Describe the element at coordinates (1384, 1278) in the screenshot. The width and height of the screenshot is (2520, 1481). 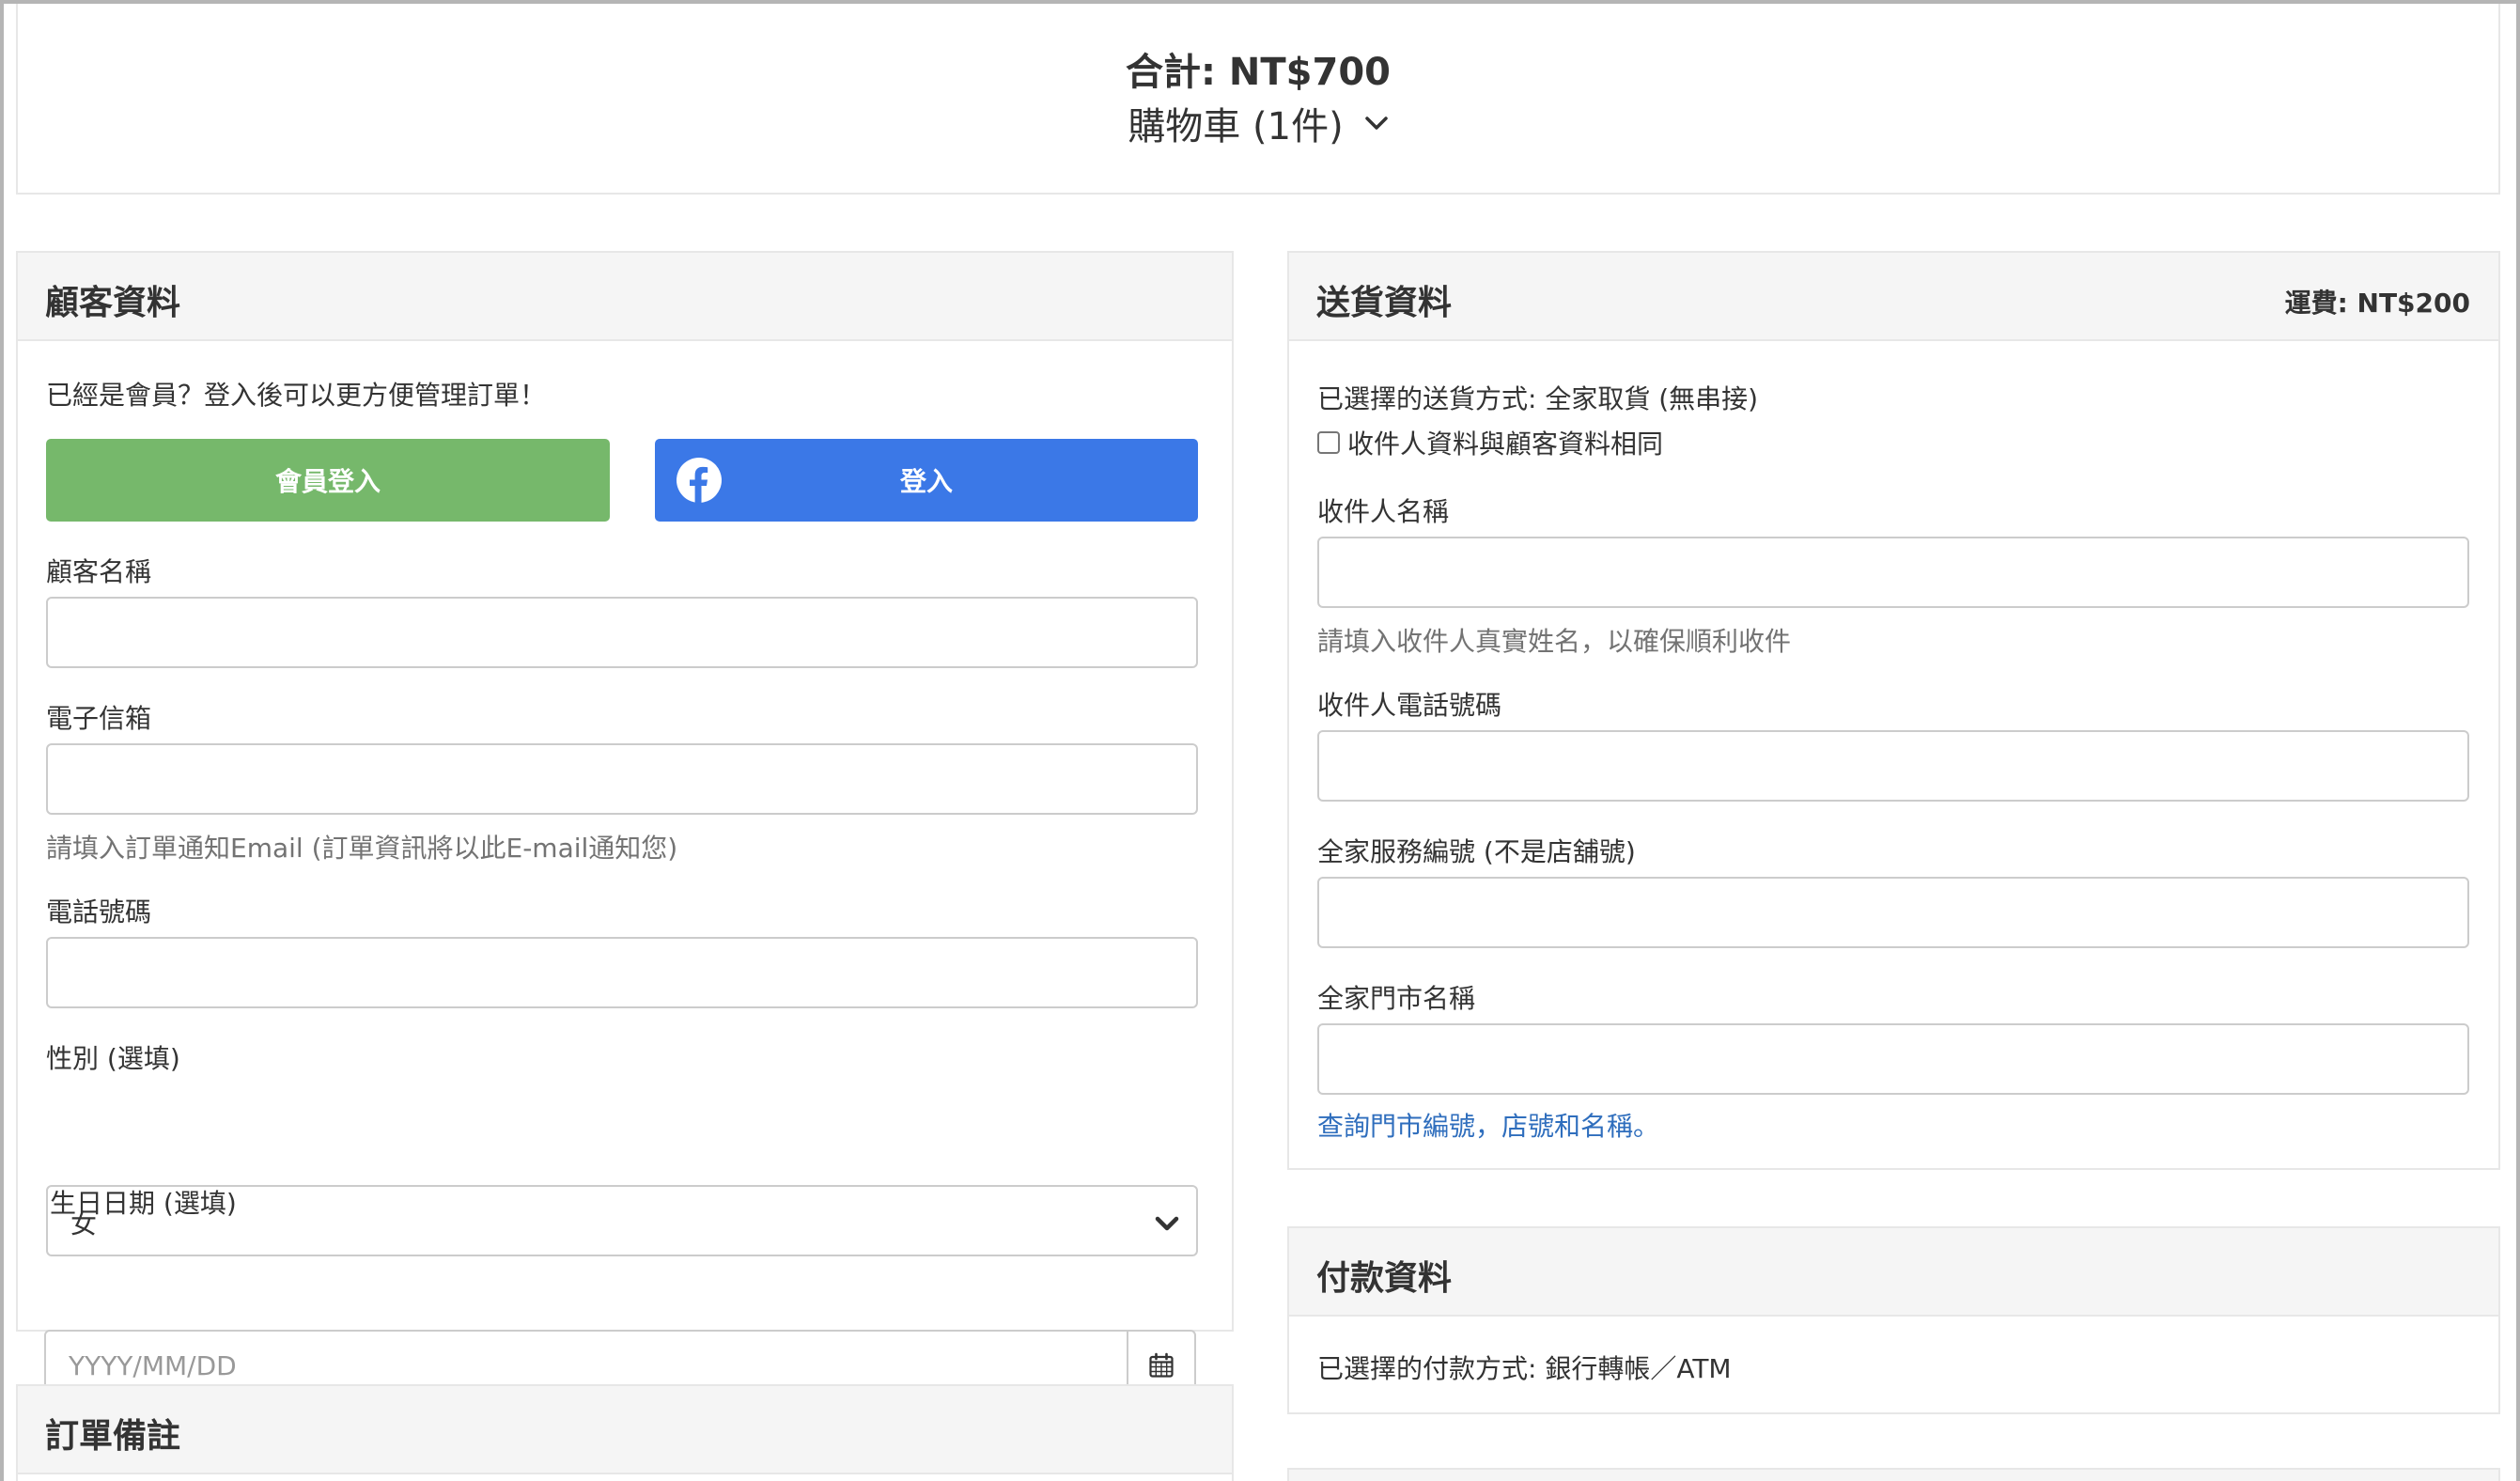
I see `payment-panel-title: 付款資料` at that location.